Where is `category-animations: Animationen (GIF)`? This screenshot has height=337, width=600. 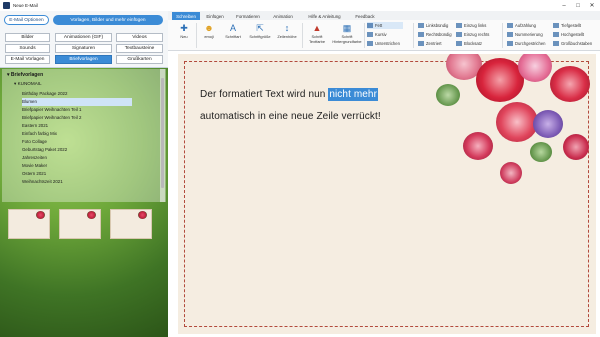
category-animations: Animationen (GIF) is located at coordinates (83, 37).